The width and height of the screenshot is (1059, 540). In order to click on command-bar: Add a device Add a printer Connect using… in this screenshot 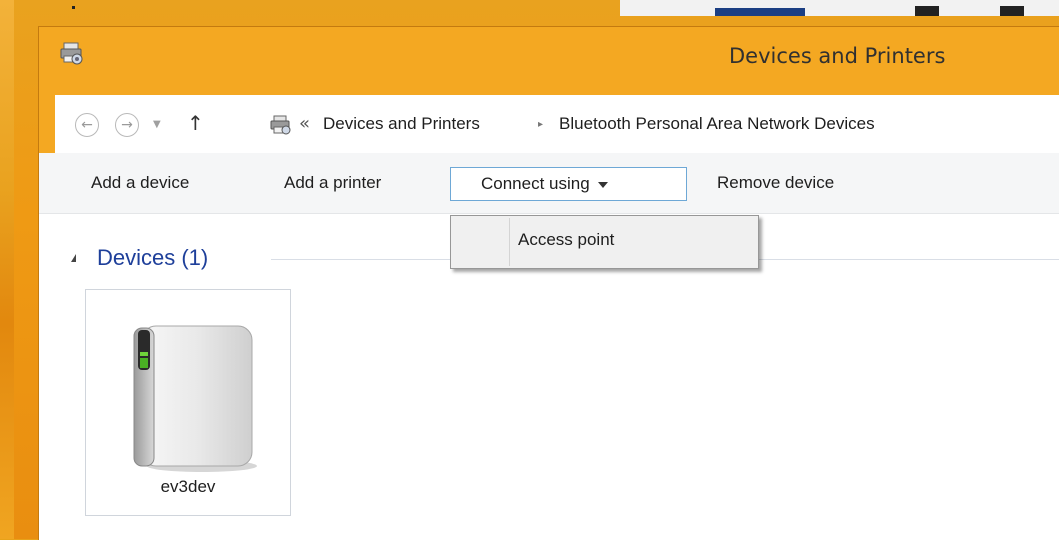, I will do `click(549, 183)`.